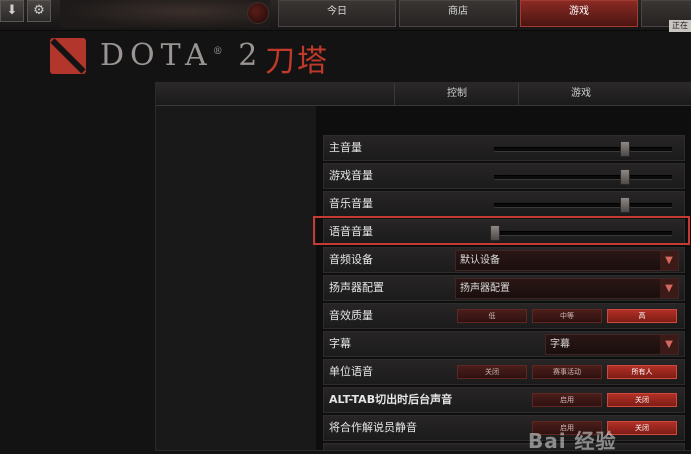 This screenshot has width=691, height=454. I want to click on setting-row-partial, so click(504, 447).